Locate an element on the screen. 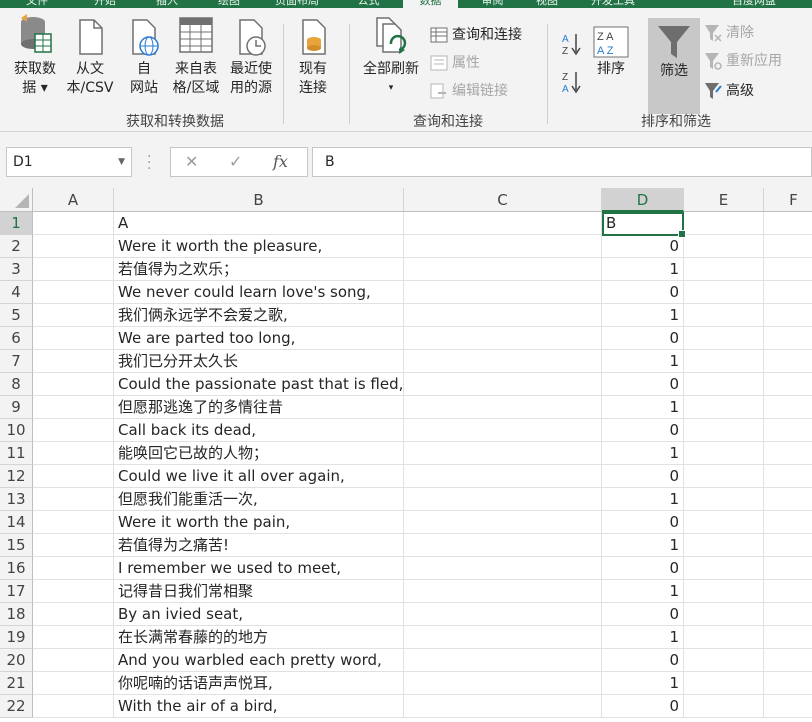  row-header: 19 is located at coordinates (16, 637).